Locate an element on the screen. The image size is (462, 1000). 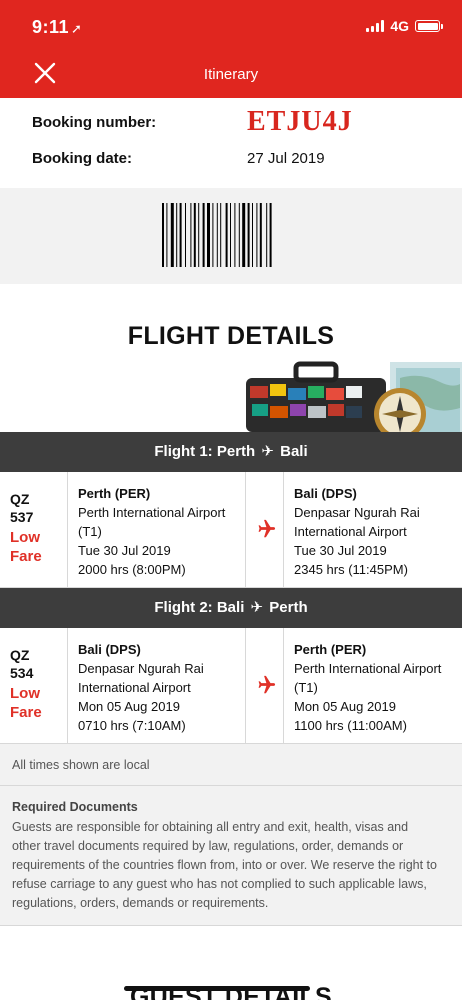
home-indicator is located at coordinates (217, 988).